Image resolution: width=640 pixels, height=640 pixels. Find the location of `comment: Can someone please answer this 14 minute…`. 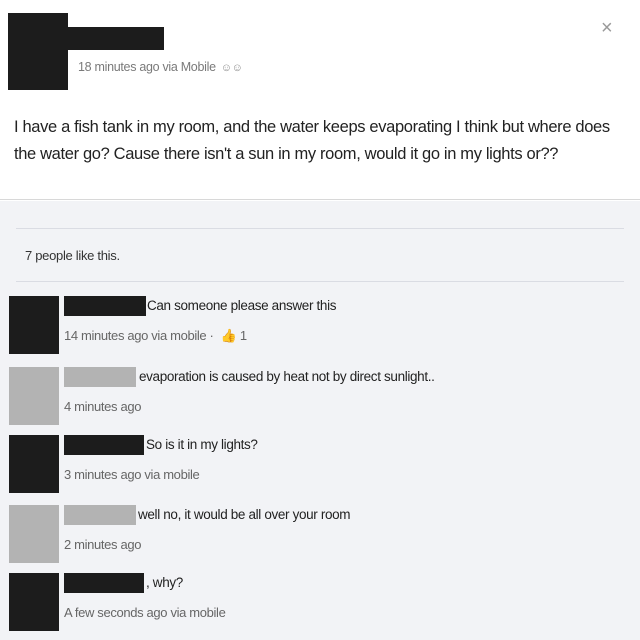

comment: Can someone please answer this 14 minute… is located at coordinates (320, 329).